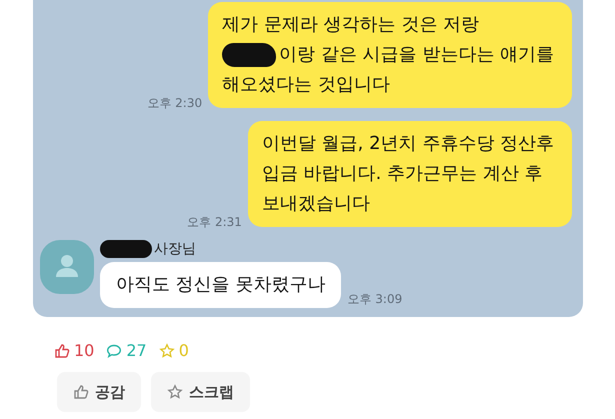  Describe the element at coordinates (183, 350) in the screenshot. I see `stat-count: 0` at that location.